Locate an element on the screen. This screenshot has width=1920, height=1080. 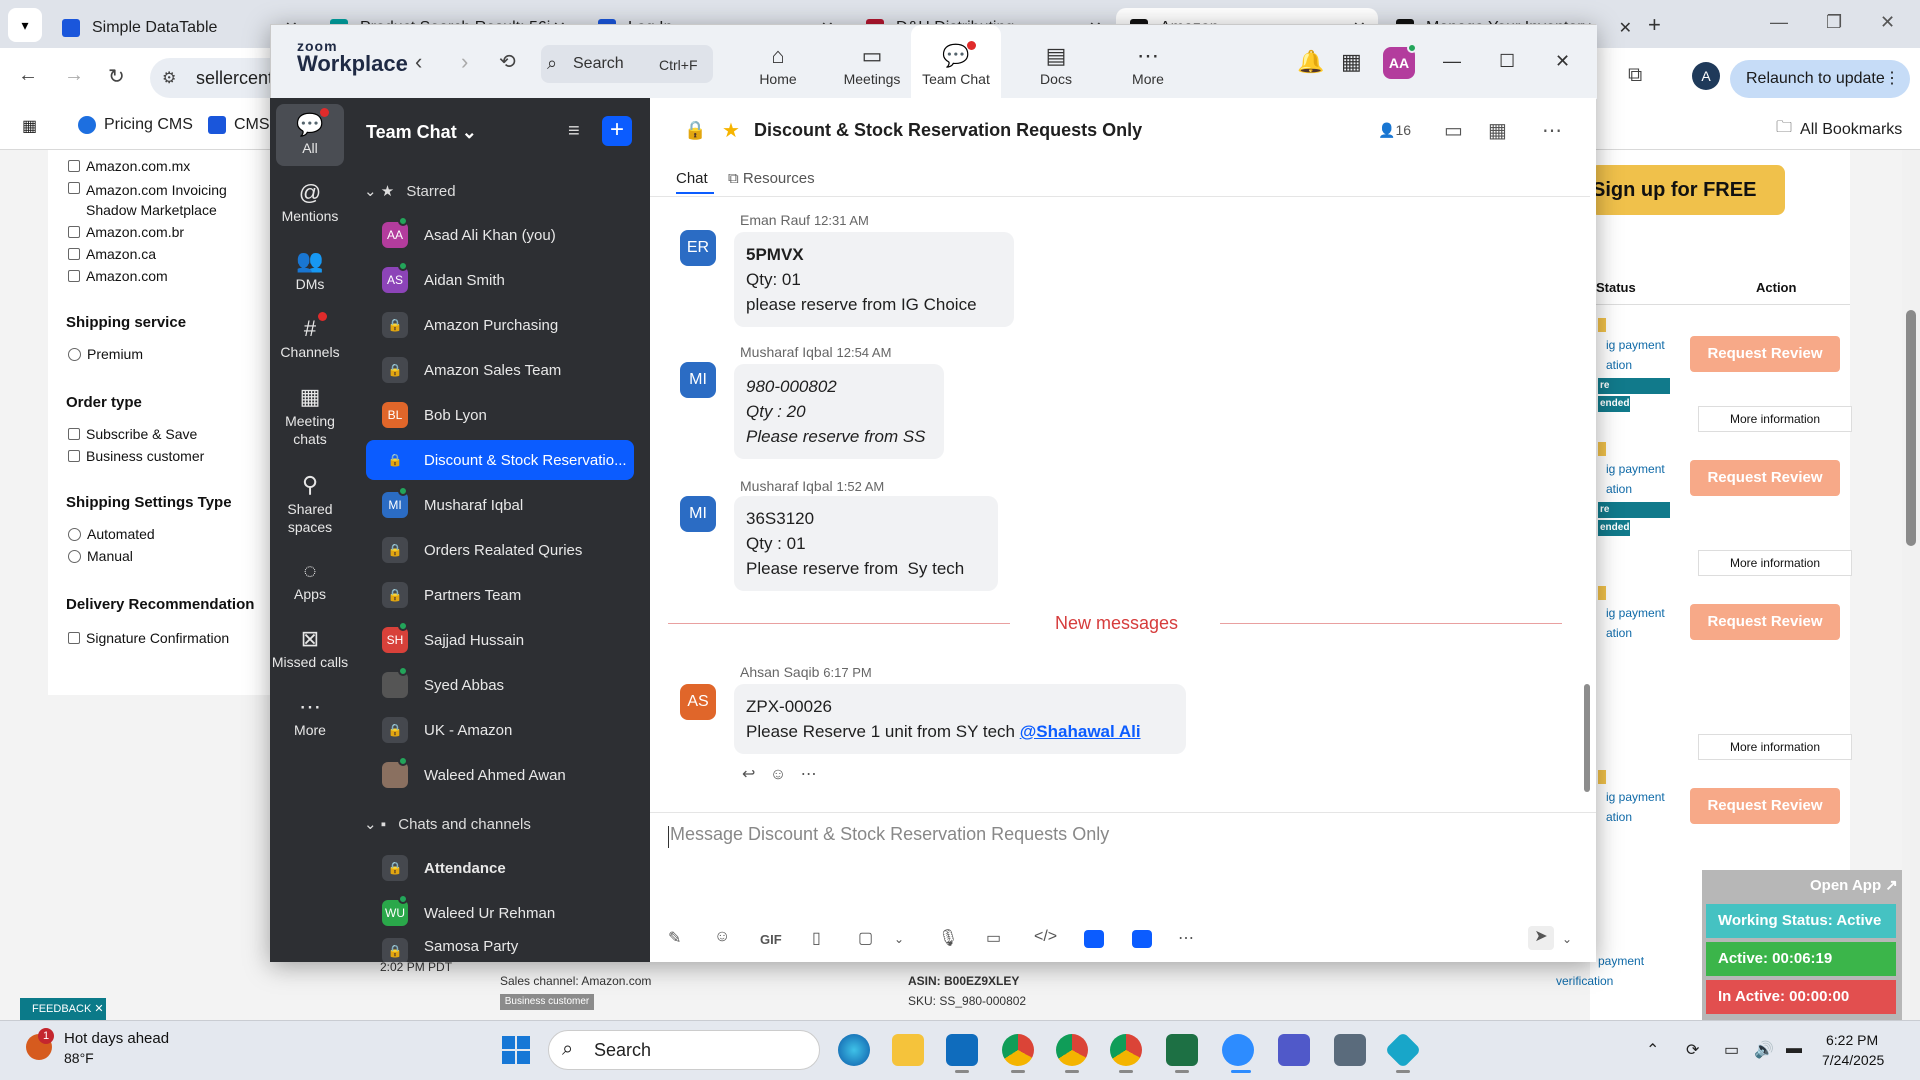
display-icon: ▭ is located at coordinates (1731, 1050).